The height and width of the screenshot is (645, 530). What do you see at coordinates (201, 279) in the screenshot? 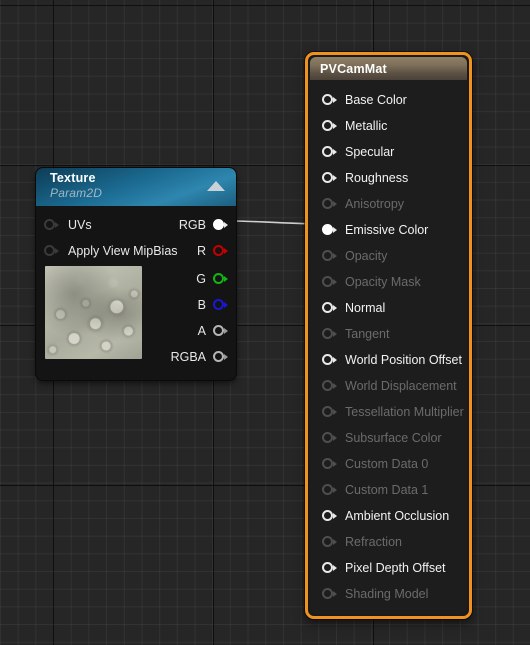
I see `texture-output-label-g: G` at bounding box center [201, 279].